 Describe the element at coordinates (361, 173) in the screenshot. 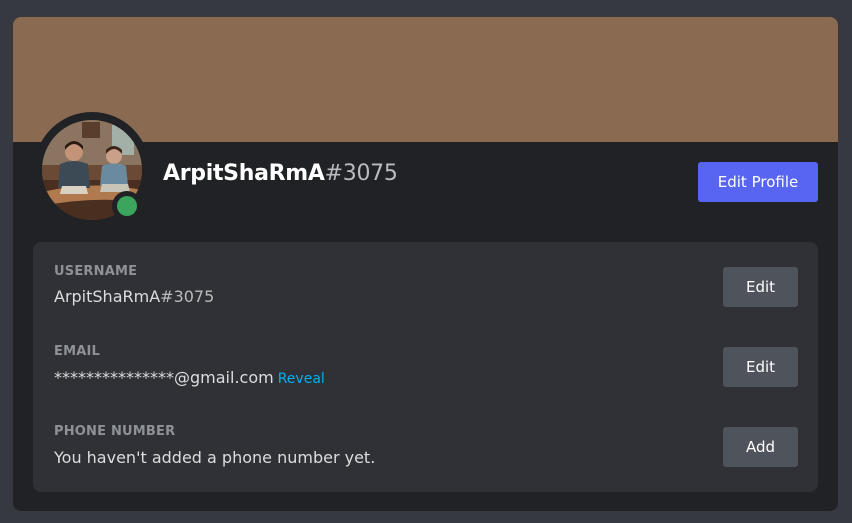

I see `profile-discriminator: #3075` at that location.